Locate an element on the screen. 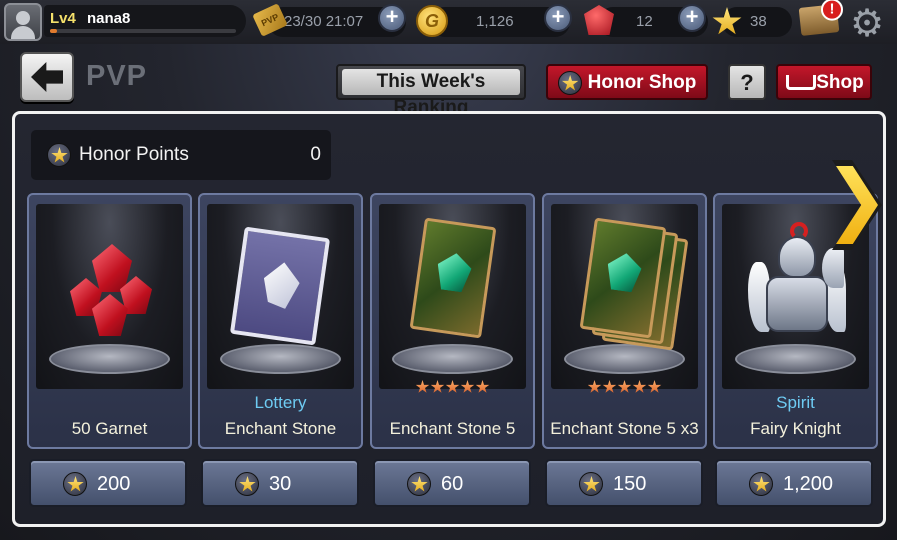 The width and height of the screenshot is (897, 540). weekly-ranking-label: This Week's Ranking is located at coordinates (431, 93).